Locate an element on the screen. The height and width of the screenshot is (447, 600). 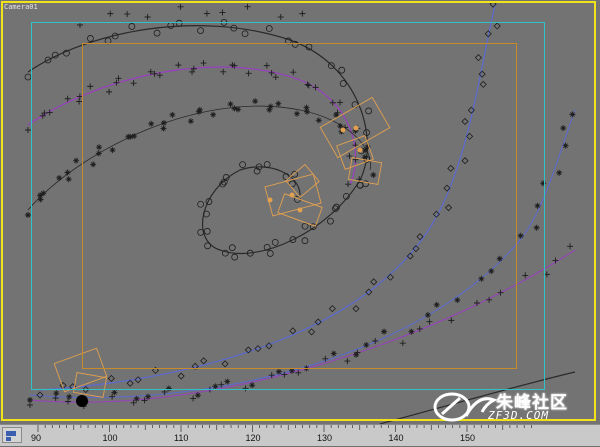
timeline-tick-label: 130 is located at coordinates (325, 438).